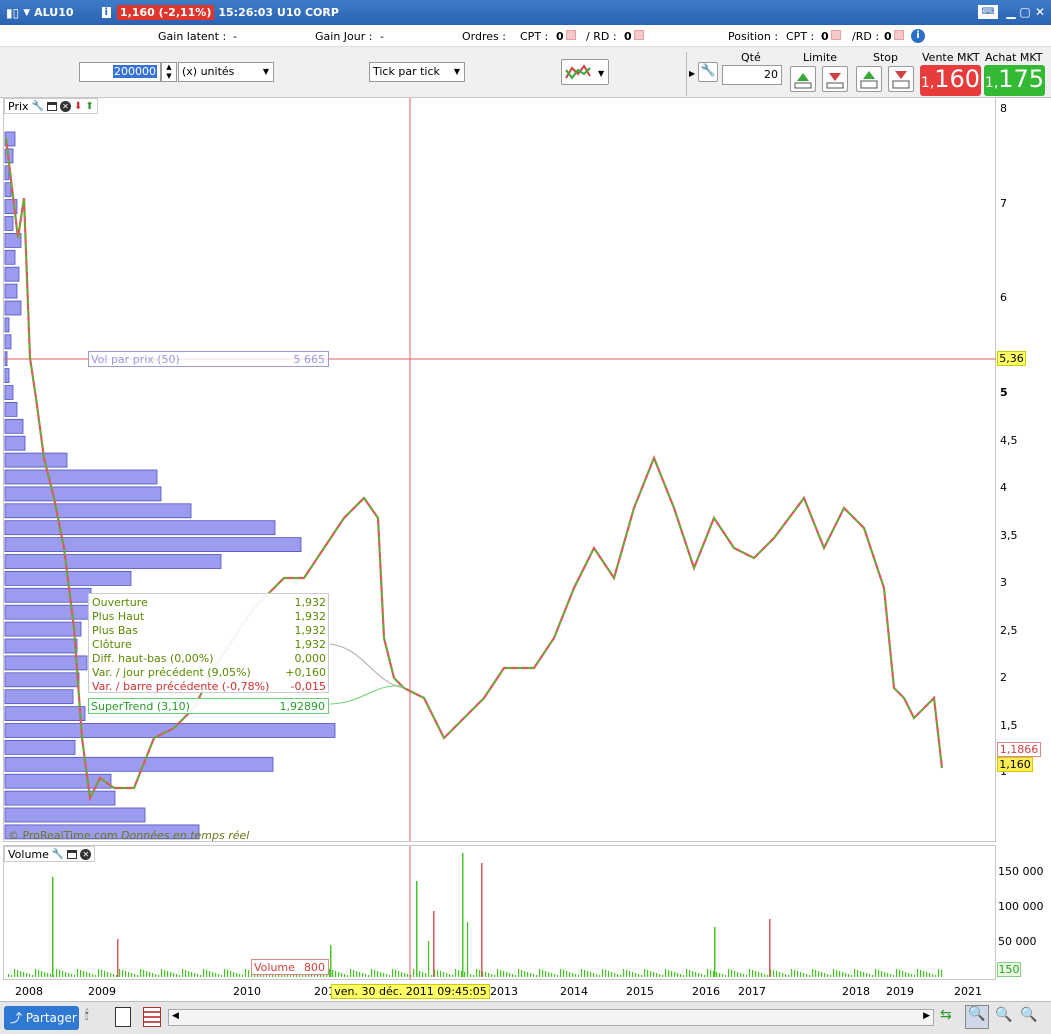  What do you see at coordinates (752, 75) in the screenshot?
I see `qte-input: 20` at bounding box center [752, 75].